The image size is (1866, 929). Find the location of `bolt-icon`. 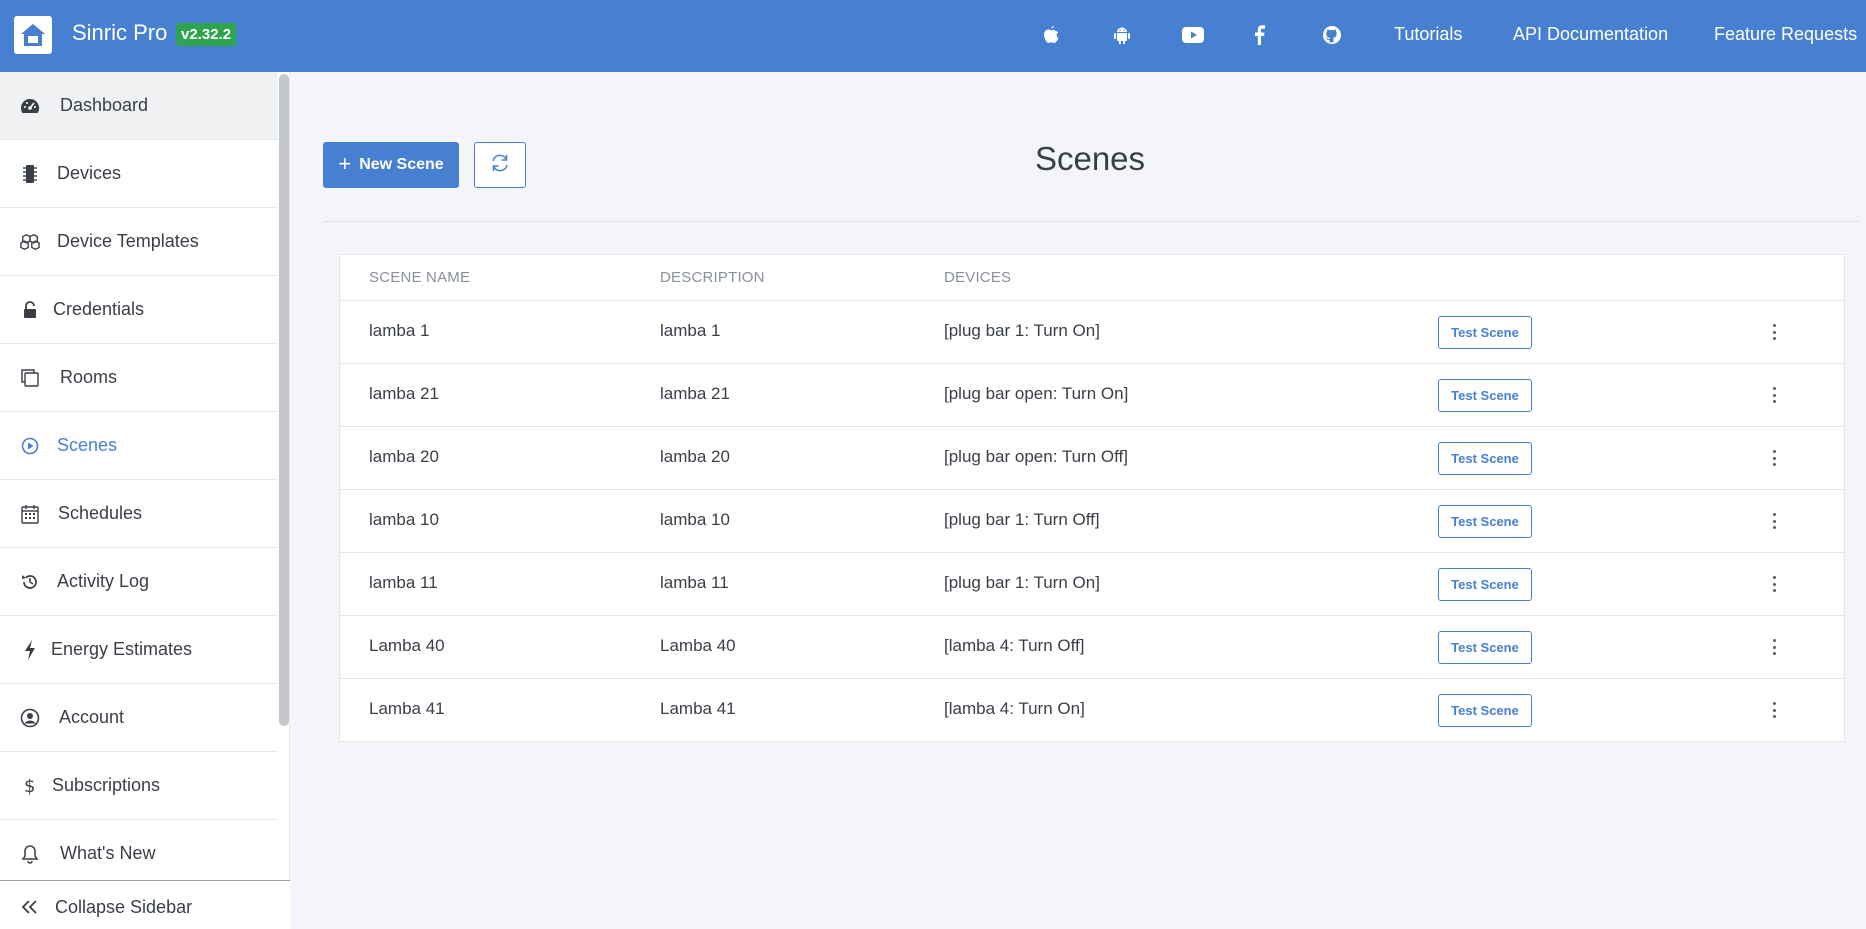

bolt-icon is located at coordinates (30, 650).